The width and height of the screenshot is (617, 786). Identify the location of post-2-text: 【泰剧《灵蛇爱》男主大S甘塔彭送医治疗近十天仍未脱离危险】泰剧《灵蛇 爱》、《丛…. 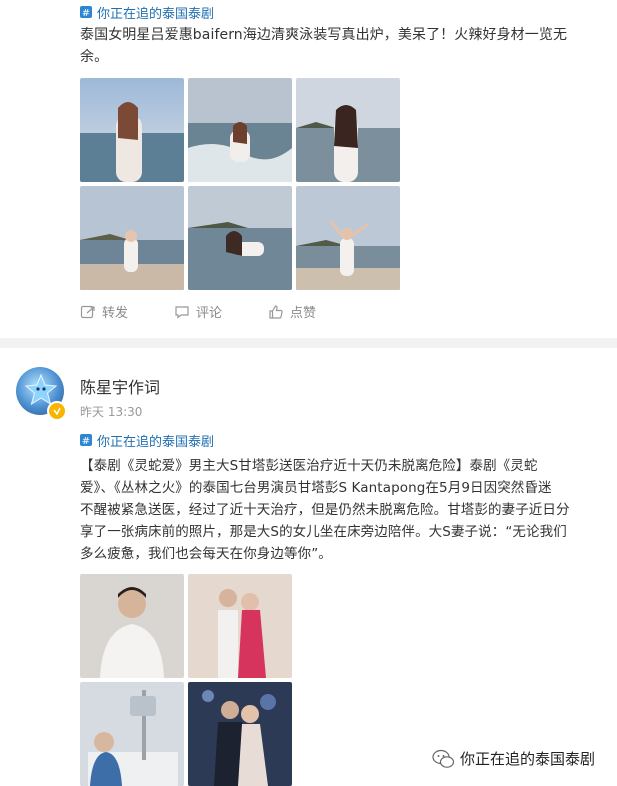
(335, 510).